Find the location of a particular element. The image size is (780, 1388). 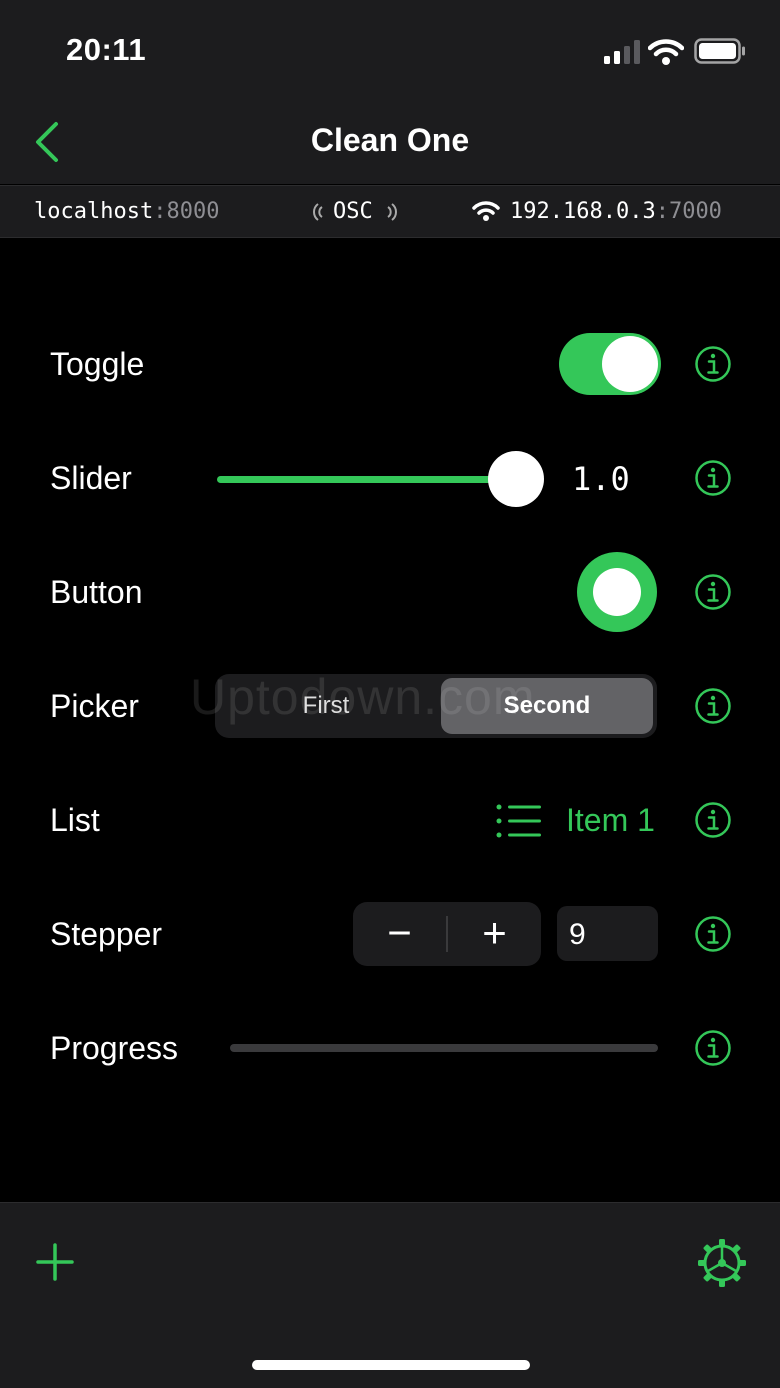

slider-track is located at coordinates (367, 479).